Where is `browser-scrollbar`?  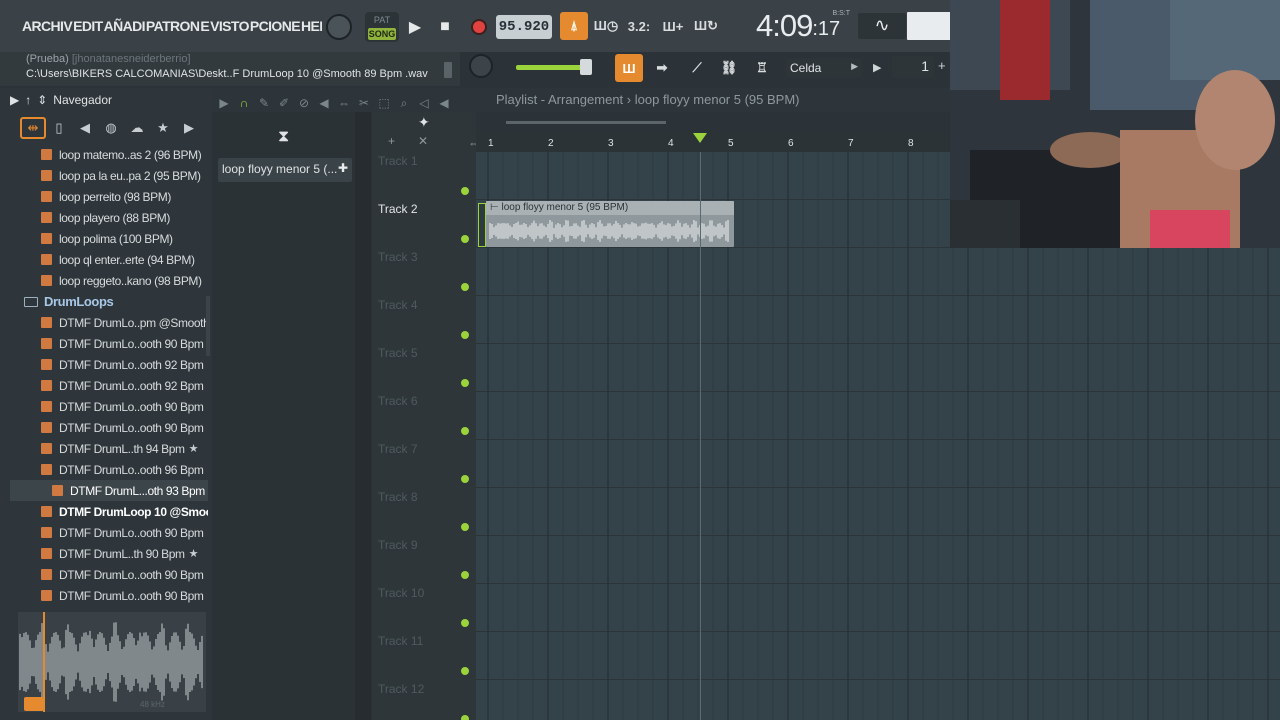
browser-scrollbar is located at coordinates (208, 326).